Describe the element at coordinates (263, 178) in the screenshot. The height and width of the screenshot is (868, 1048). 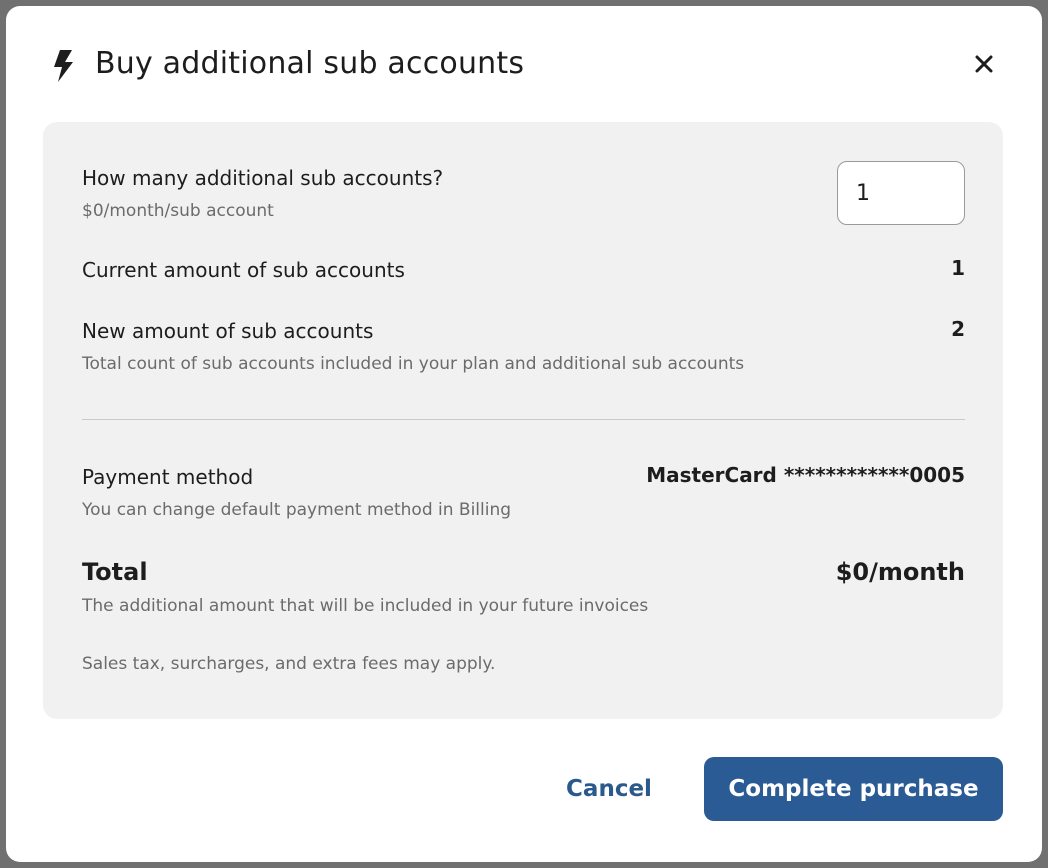
I see `quantity-label: How many additional sub accounts?` at that location.